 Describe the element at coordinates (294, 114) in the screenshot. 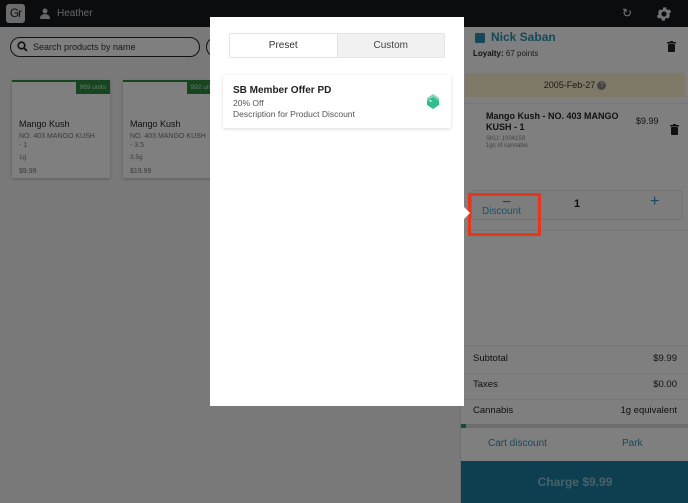

I see `offer-description: Description for Product Discount` at that location.